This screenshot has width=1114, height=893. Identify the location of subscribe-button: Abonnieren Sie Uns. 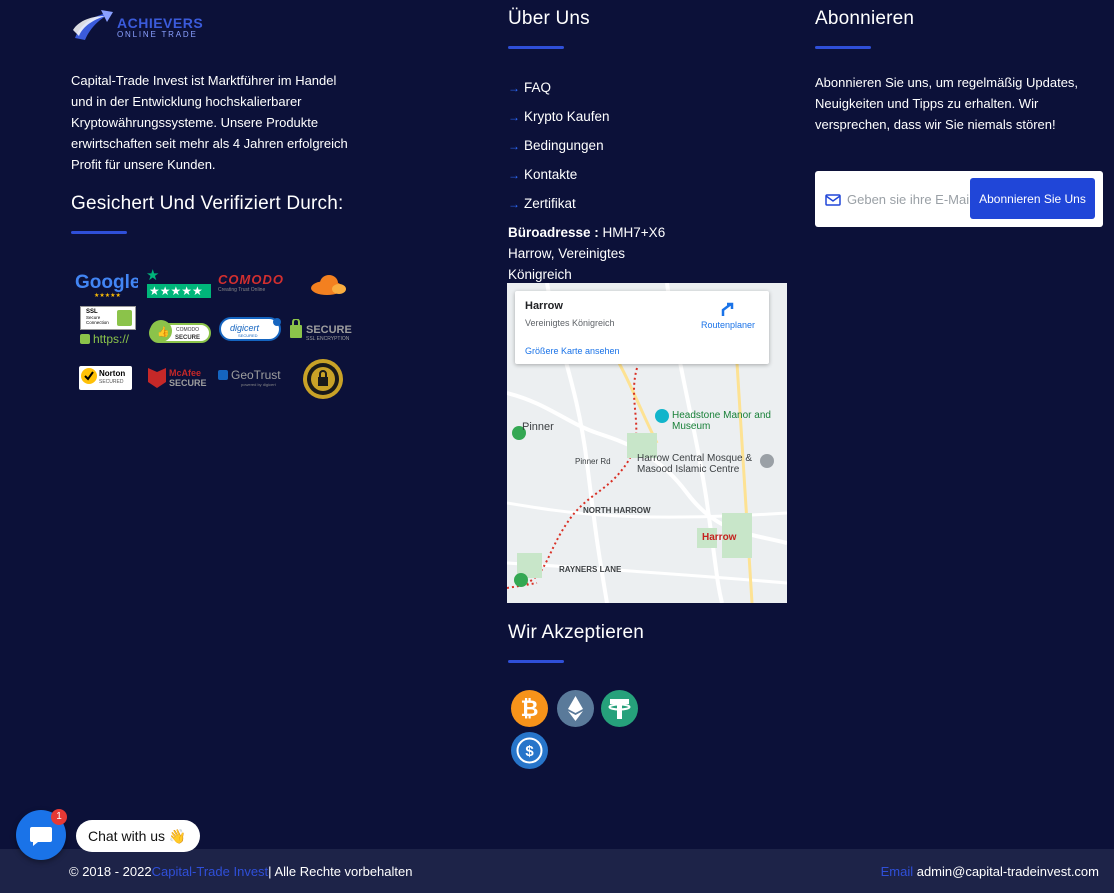
(1032, 198).